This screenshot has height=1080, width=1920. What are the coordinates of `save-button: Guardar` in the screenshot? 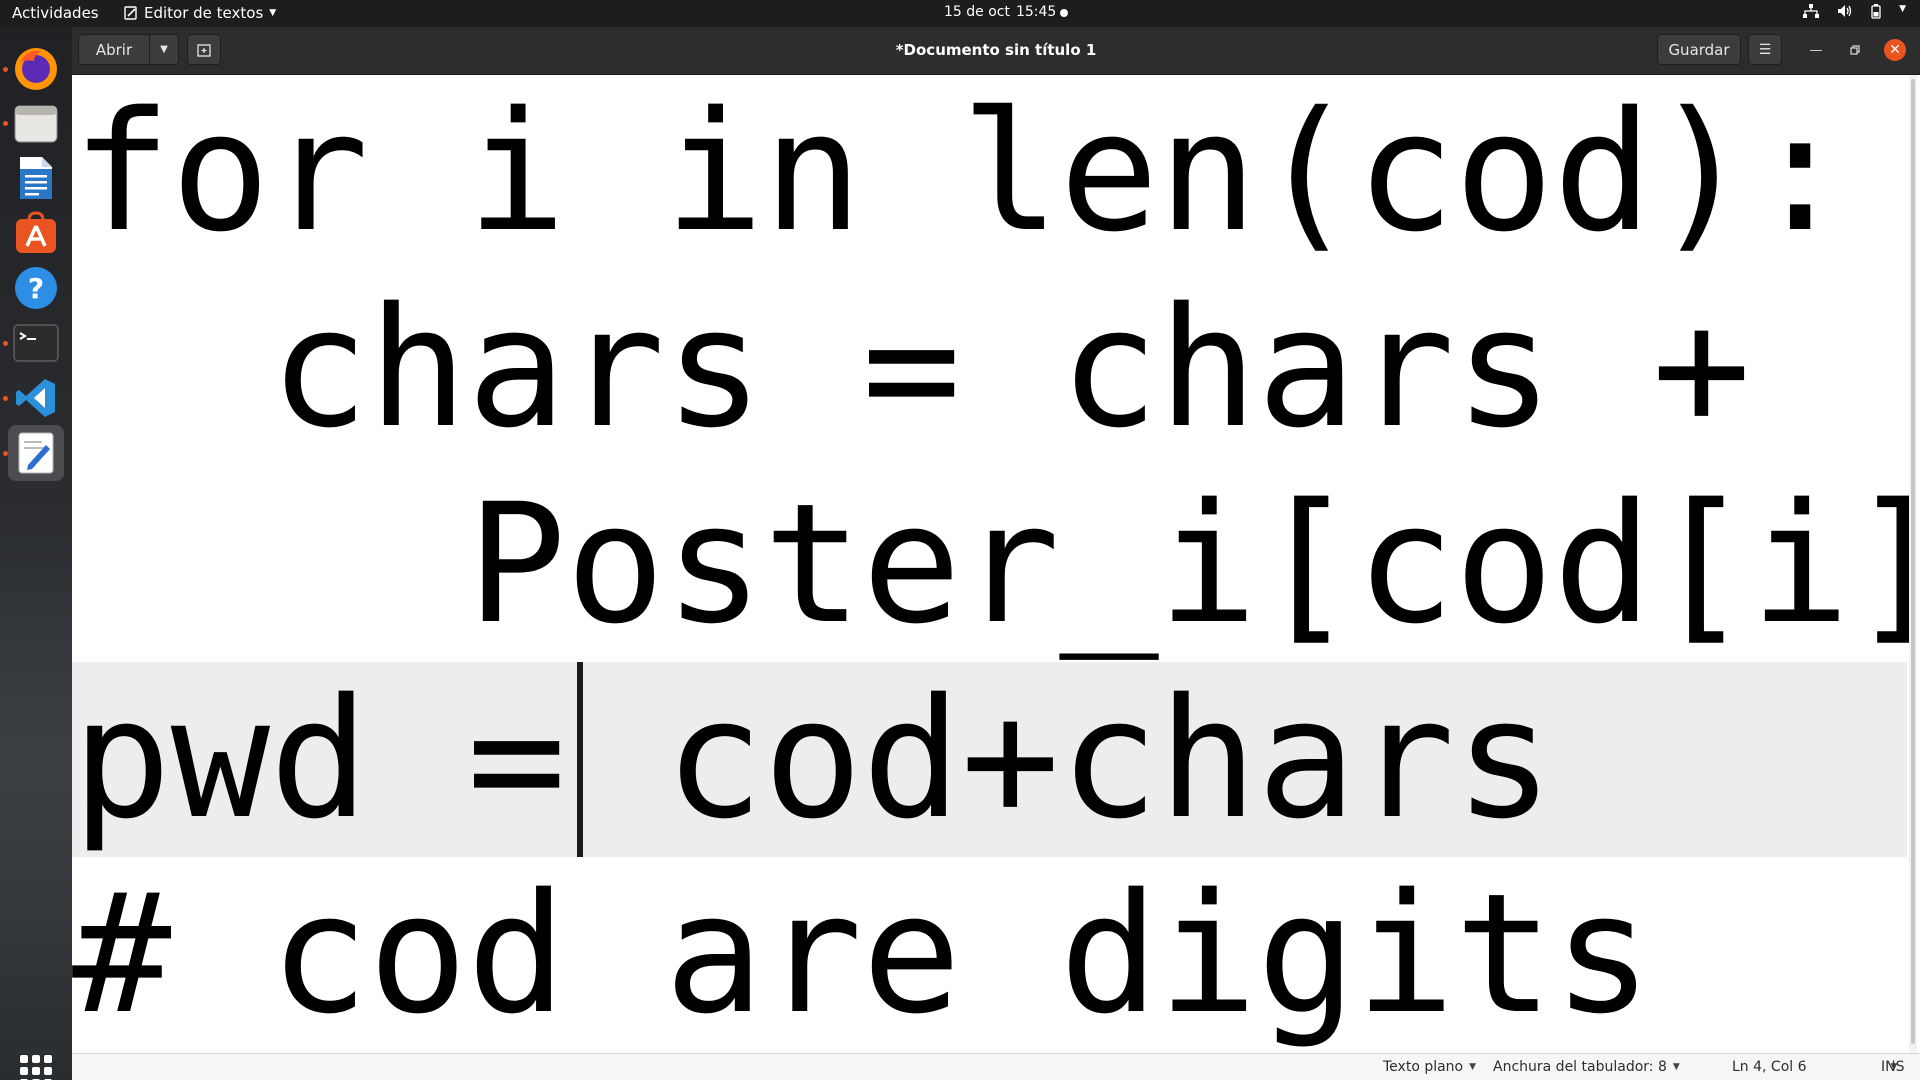 It's located at (1699, 49).